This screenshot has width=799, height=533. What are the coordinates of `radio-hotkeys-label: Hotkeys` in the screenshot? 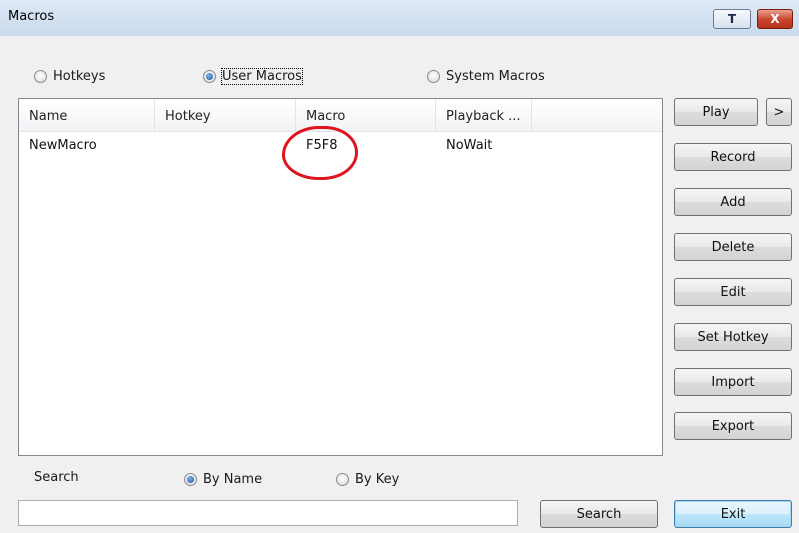 It's located at (79, 76).